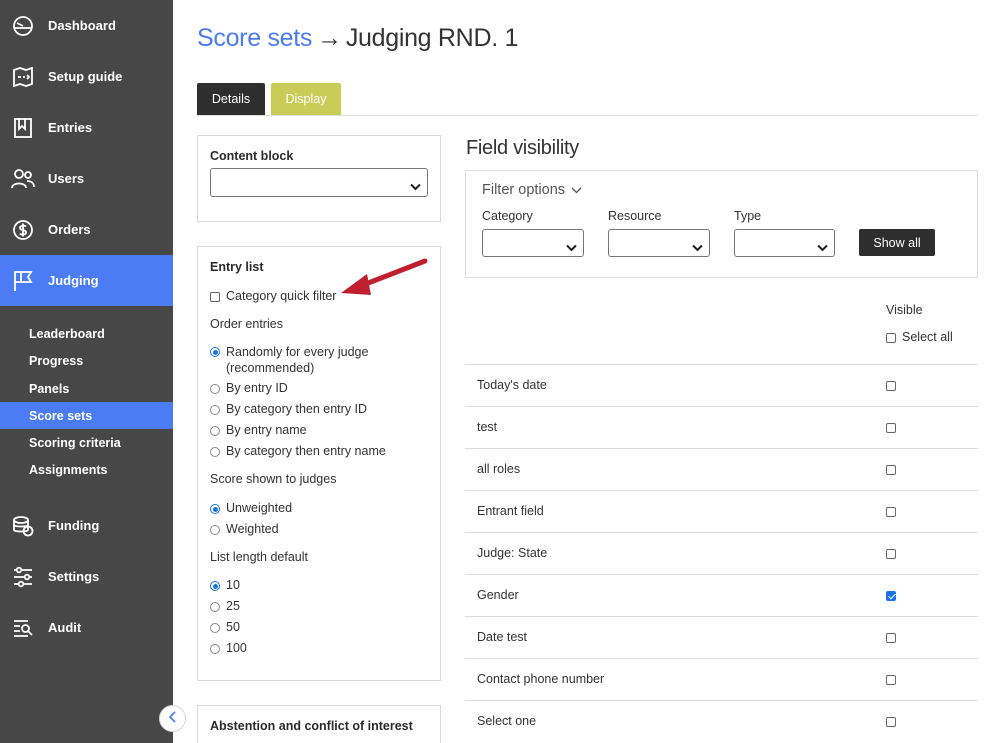 This screenshot has width=1001, height=743. Describe the element at coordinates (532, 190) in the screenshot. I see `filter-options-toggle: Filter options` at that location.